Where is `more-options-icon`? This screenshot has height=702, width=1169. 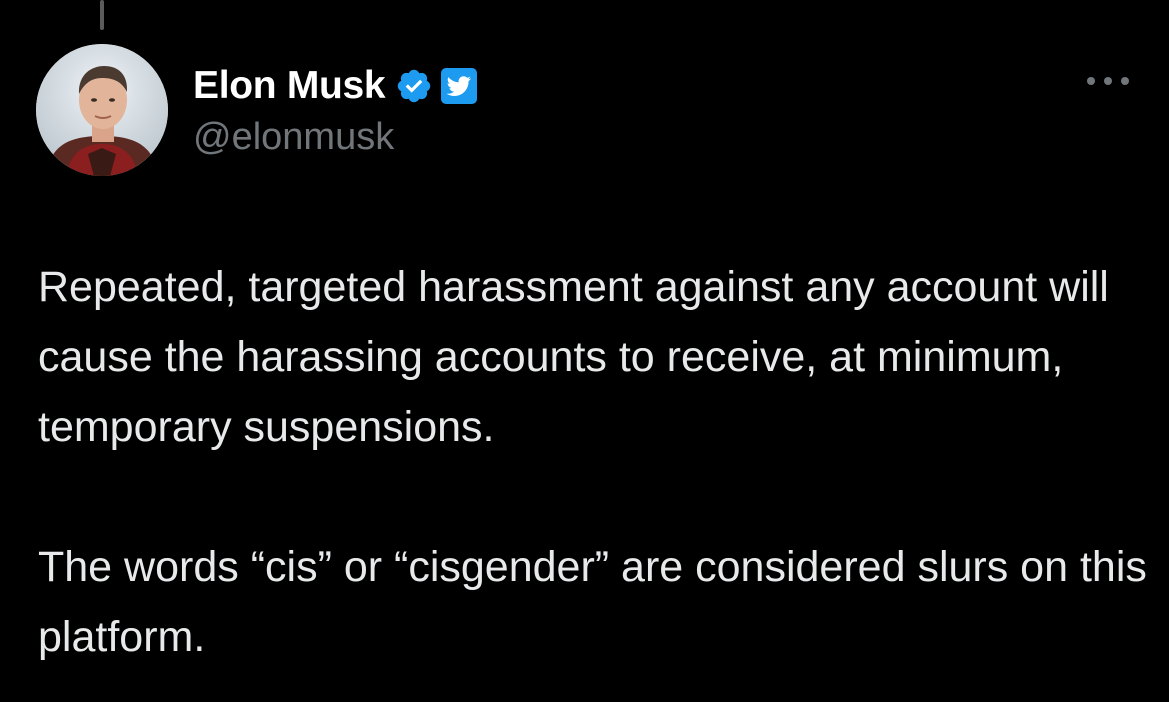 more-options-icon is located at coordinates (1108, 81).